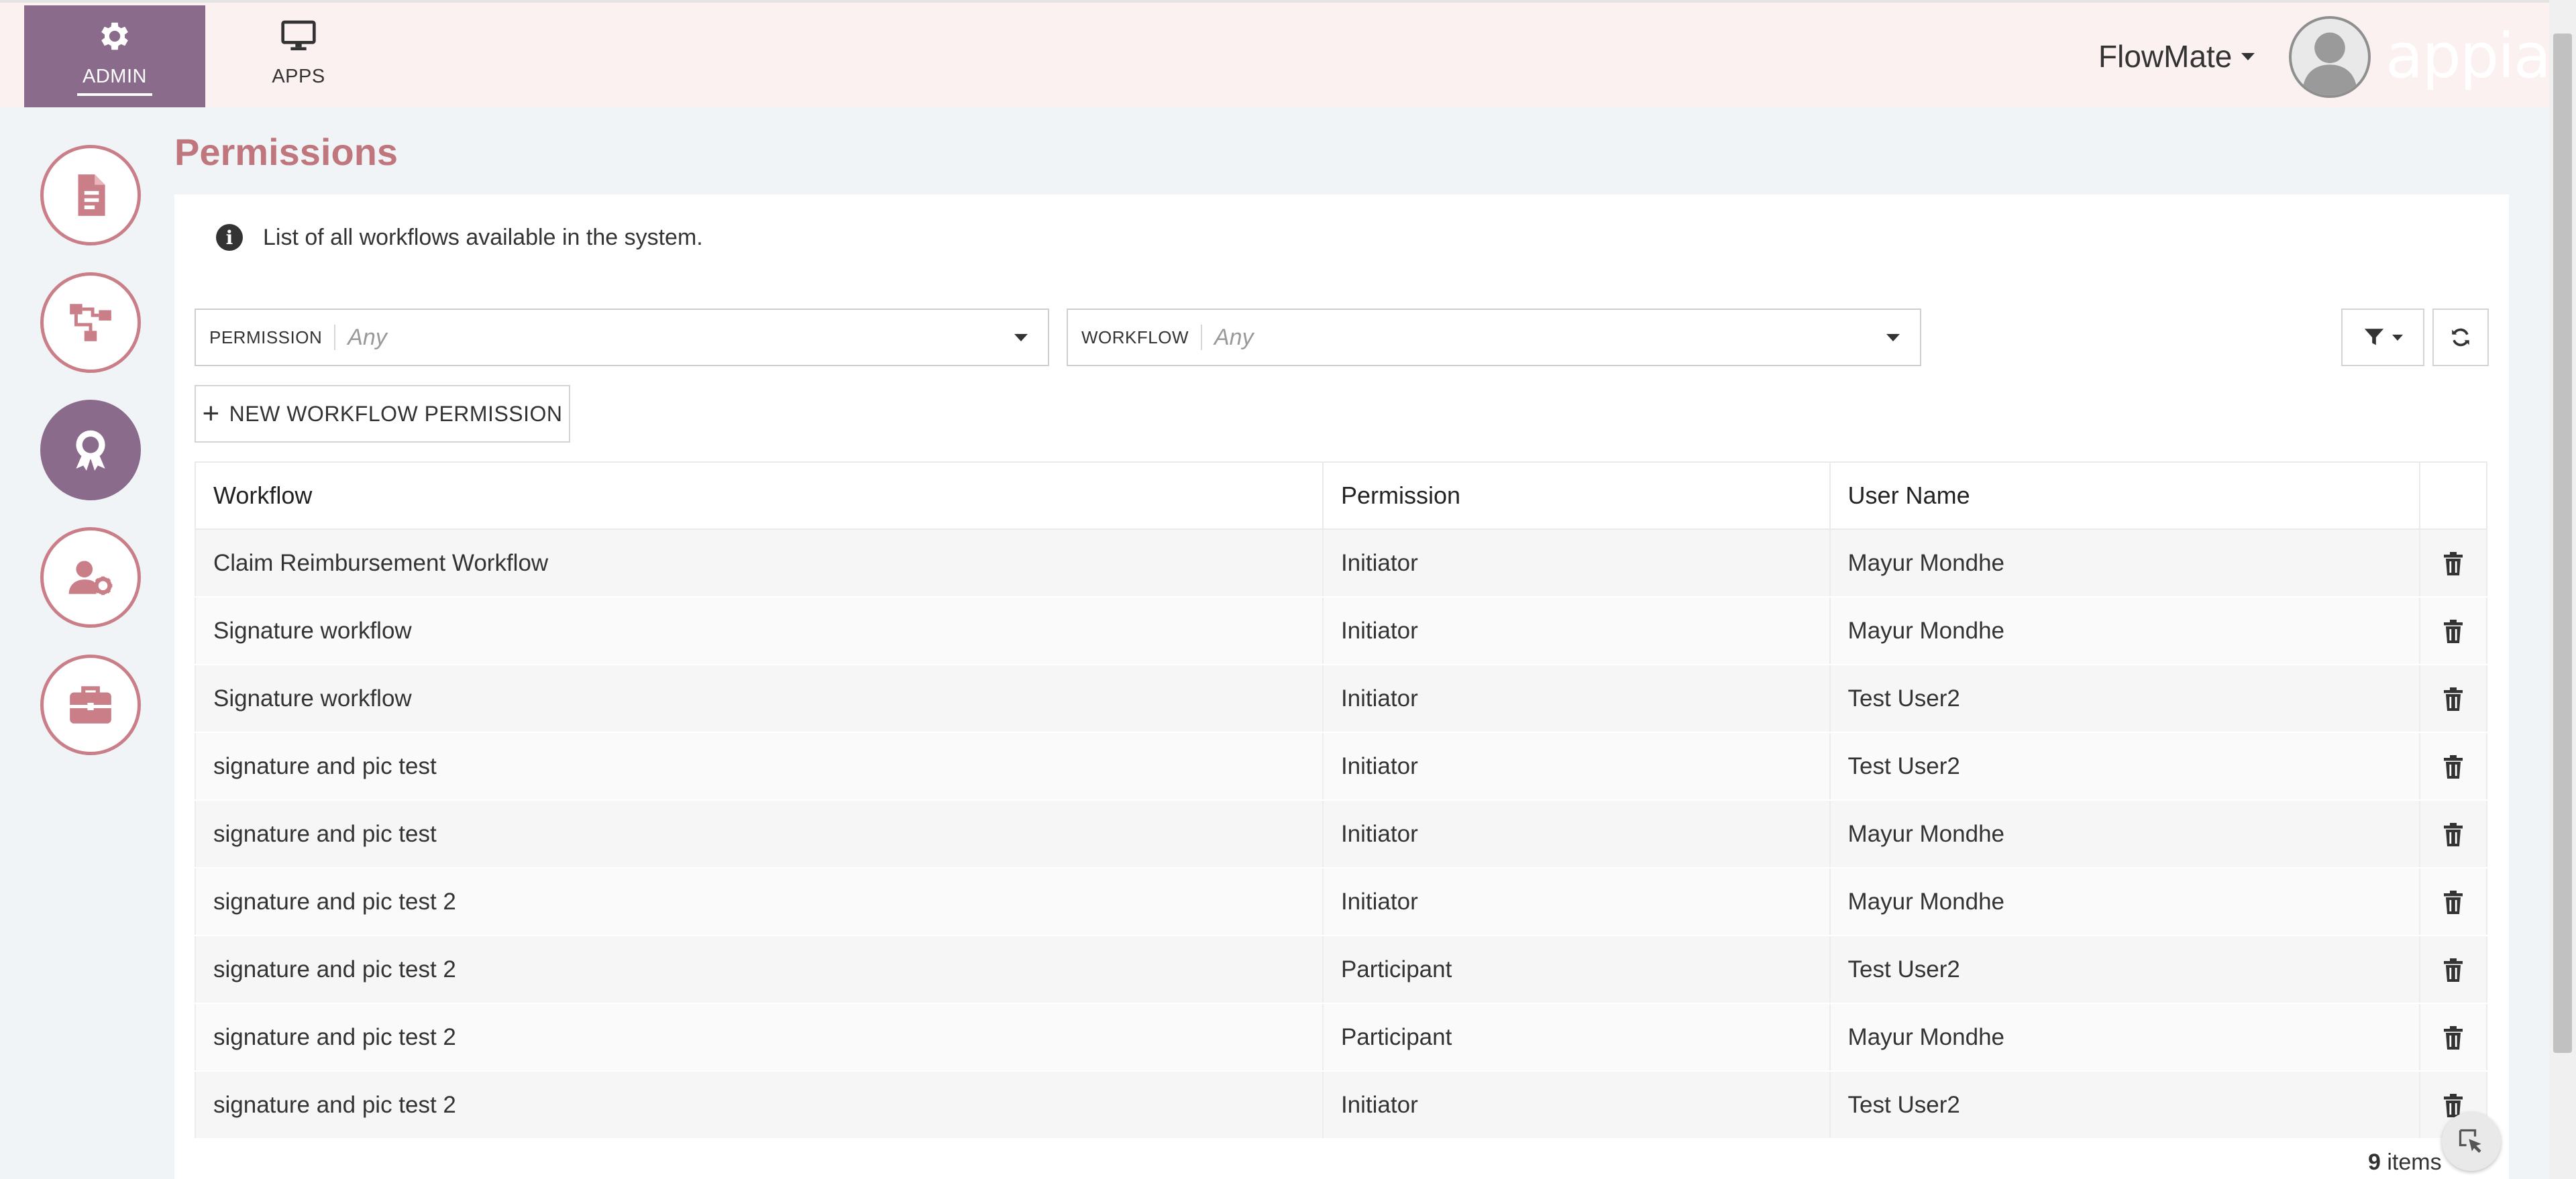  What do you see at coordinates (396, 413) in the screenshot?
I see `new-workflow-permission-label: NEW WORKFLOW PERMISSION` at bounding box center [396, 413].